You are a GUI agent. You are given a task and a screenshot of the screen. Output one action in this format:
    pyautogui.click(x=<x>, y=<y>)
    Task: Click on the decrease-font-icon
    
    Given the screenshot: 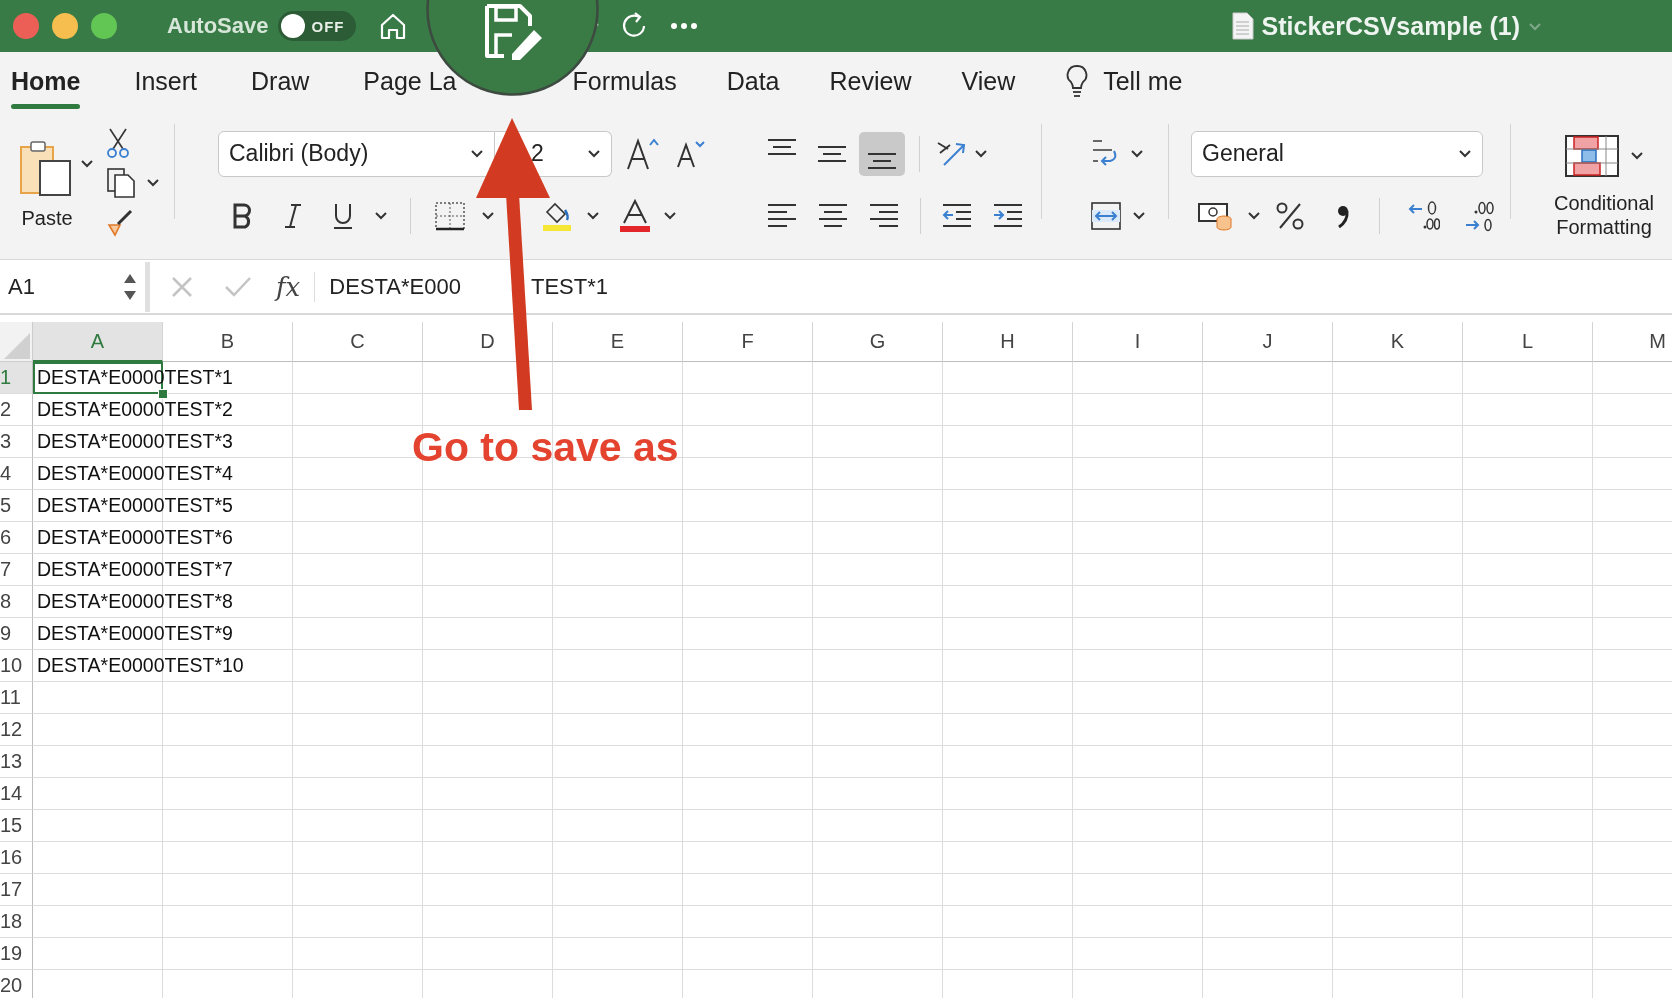 What is the action you would take?
    pyautogui.click(x=691, y=153)
    